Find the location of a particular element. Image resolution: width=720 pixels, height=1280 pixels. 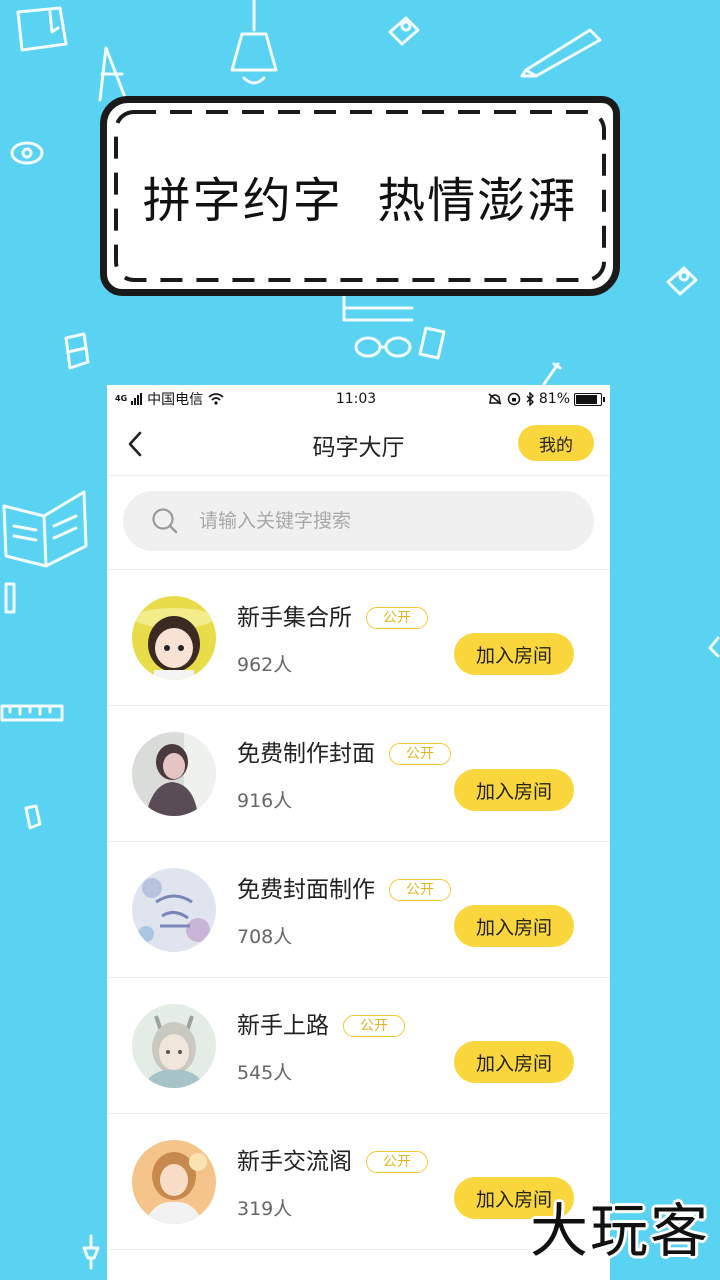

room-name: 新手交流阁 公开 is located at coordinates (332, 1159).